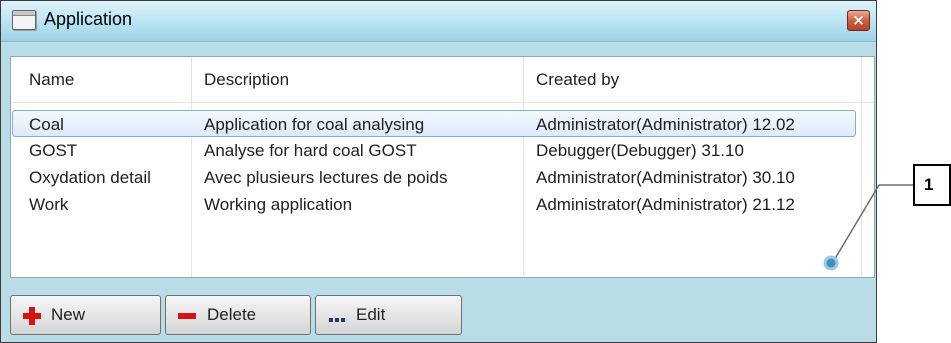  What do you see at coordinates (932, 185) in the screenshot?
I see `callout-number: 1` at bounding box center [932, 185].